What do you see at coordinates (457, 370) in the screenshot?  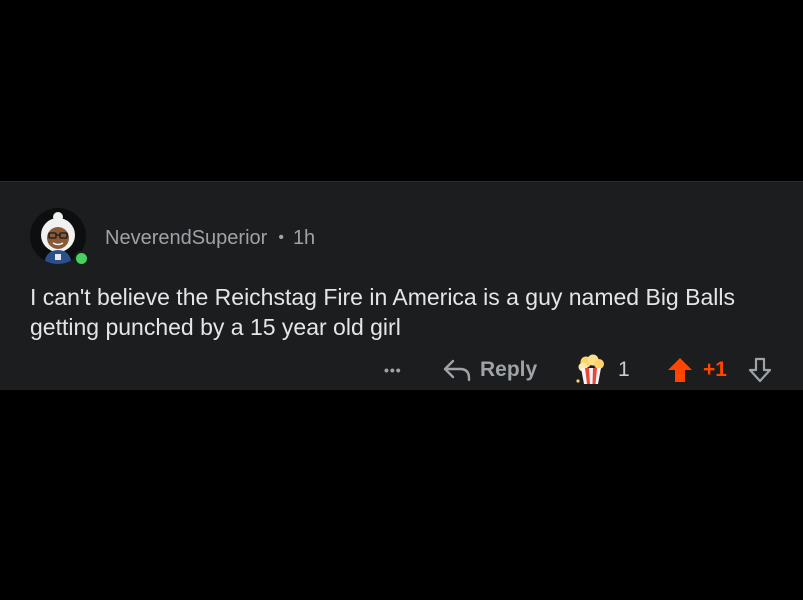 I see `reply-arrow-icon` at bounding box center [457, 370].